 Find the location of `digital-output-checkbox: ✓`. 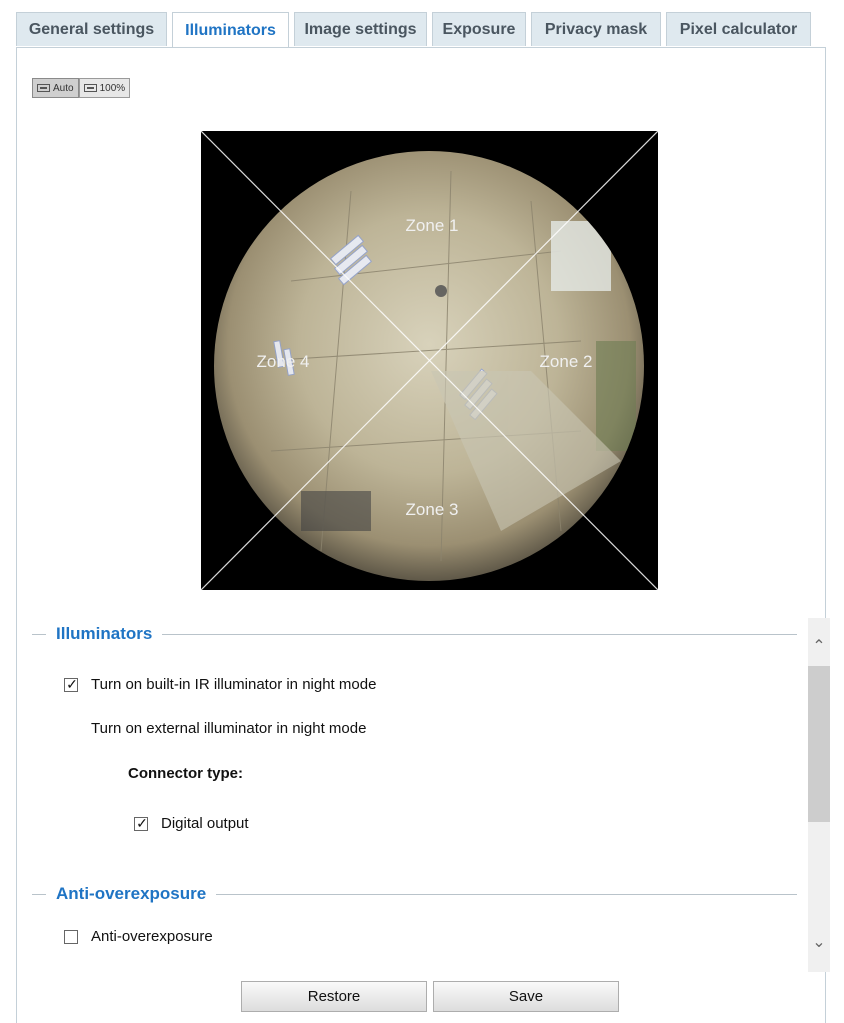

digital-output-checkbox: ✓ is located at coordinates (141, 823).